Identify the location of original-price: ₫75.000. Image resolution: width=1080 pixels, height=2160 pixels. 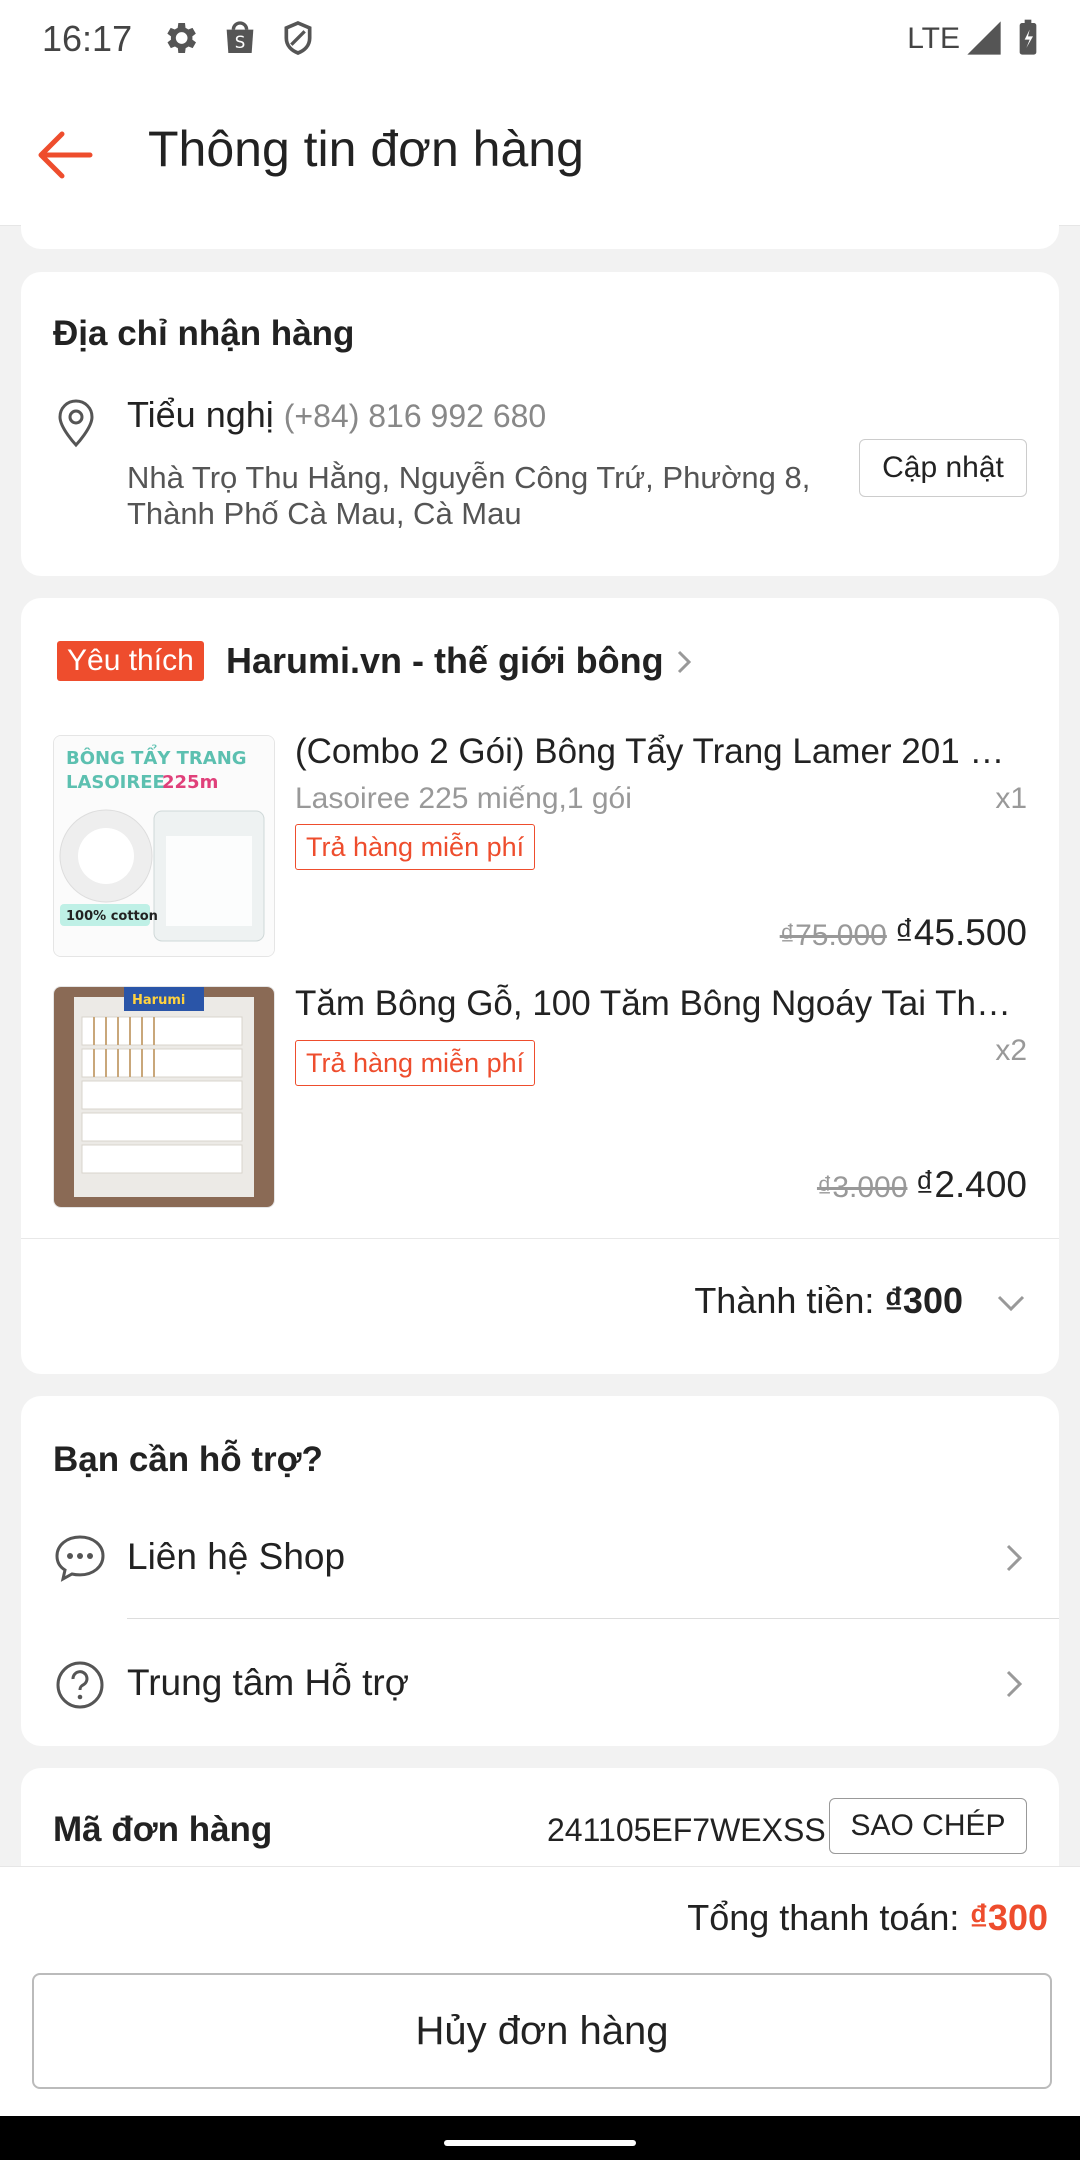
(833, 935).